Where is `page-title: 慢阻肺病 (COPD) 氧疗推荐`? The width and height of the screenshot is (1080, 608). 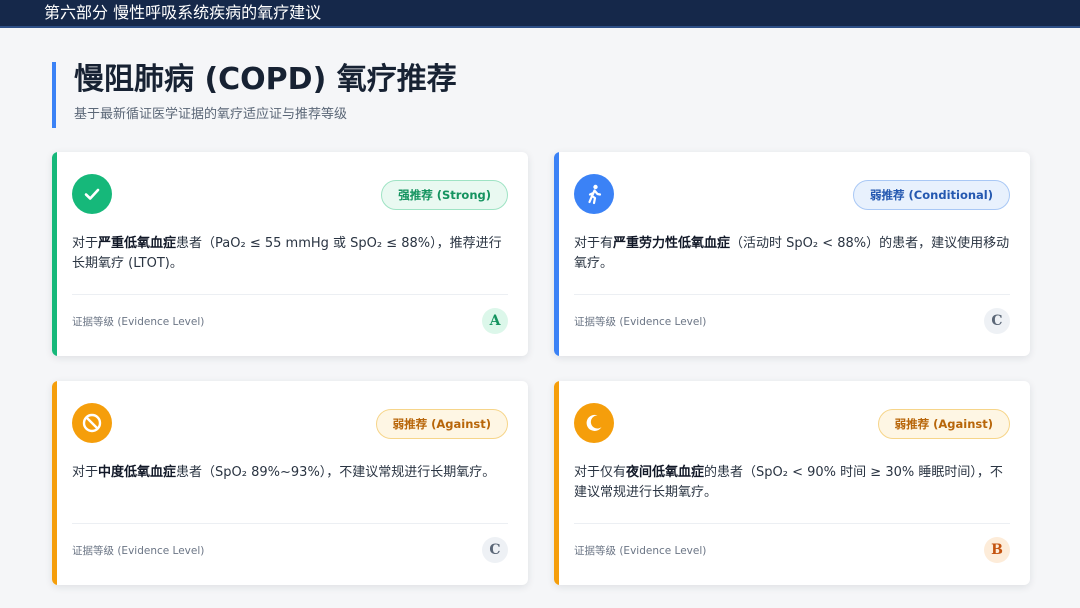 page-title: 慢阻肺病 (COPD) 氧疗推荐 is located at coordinates (265, 79).